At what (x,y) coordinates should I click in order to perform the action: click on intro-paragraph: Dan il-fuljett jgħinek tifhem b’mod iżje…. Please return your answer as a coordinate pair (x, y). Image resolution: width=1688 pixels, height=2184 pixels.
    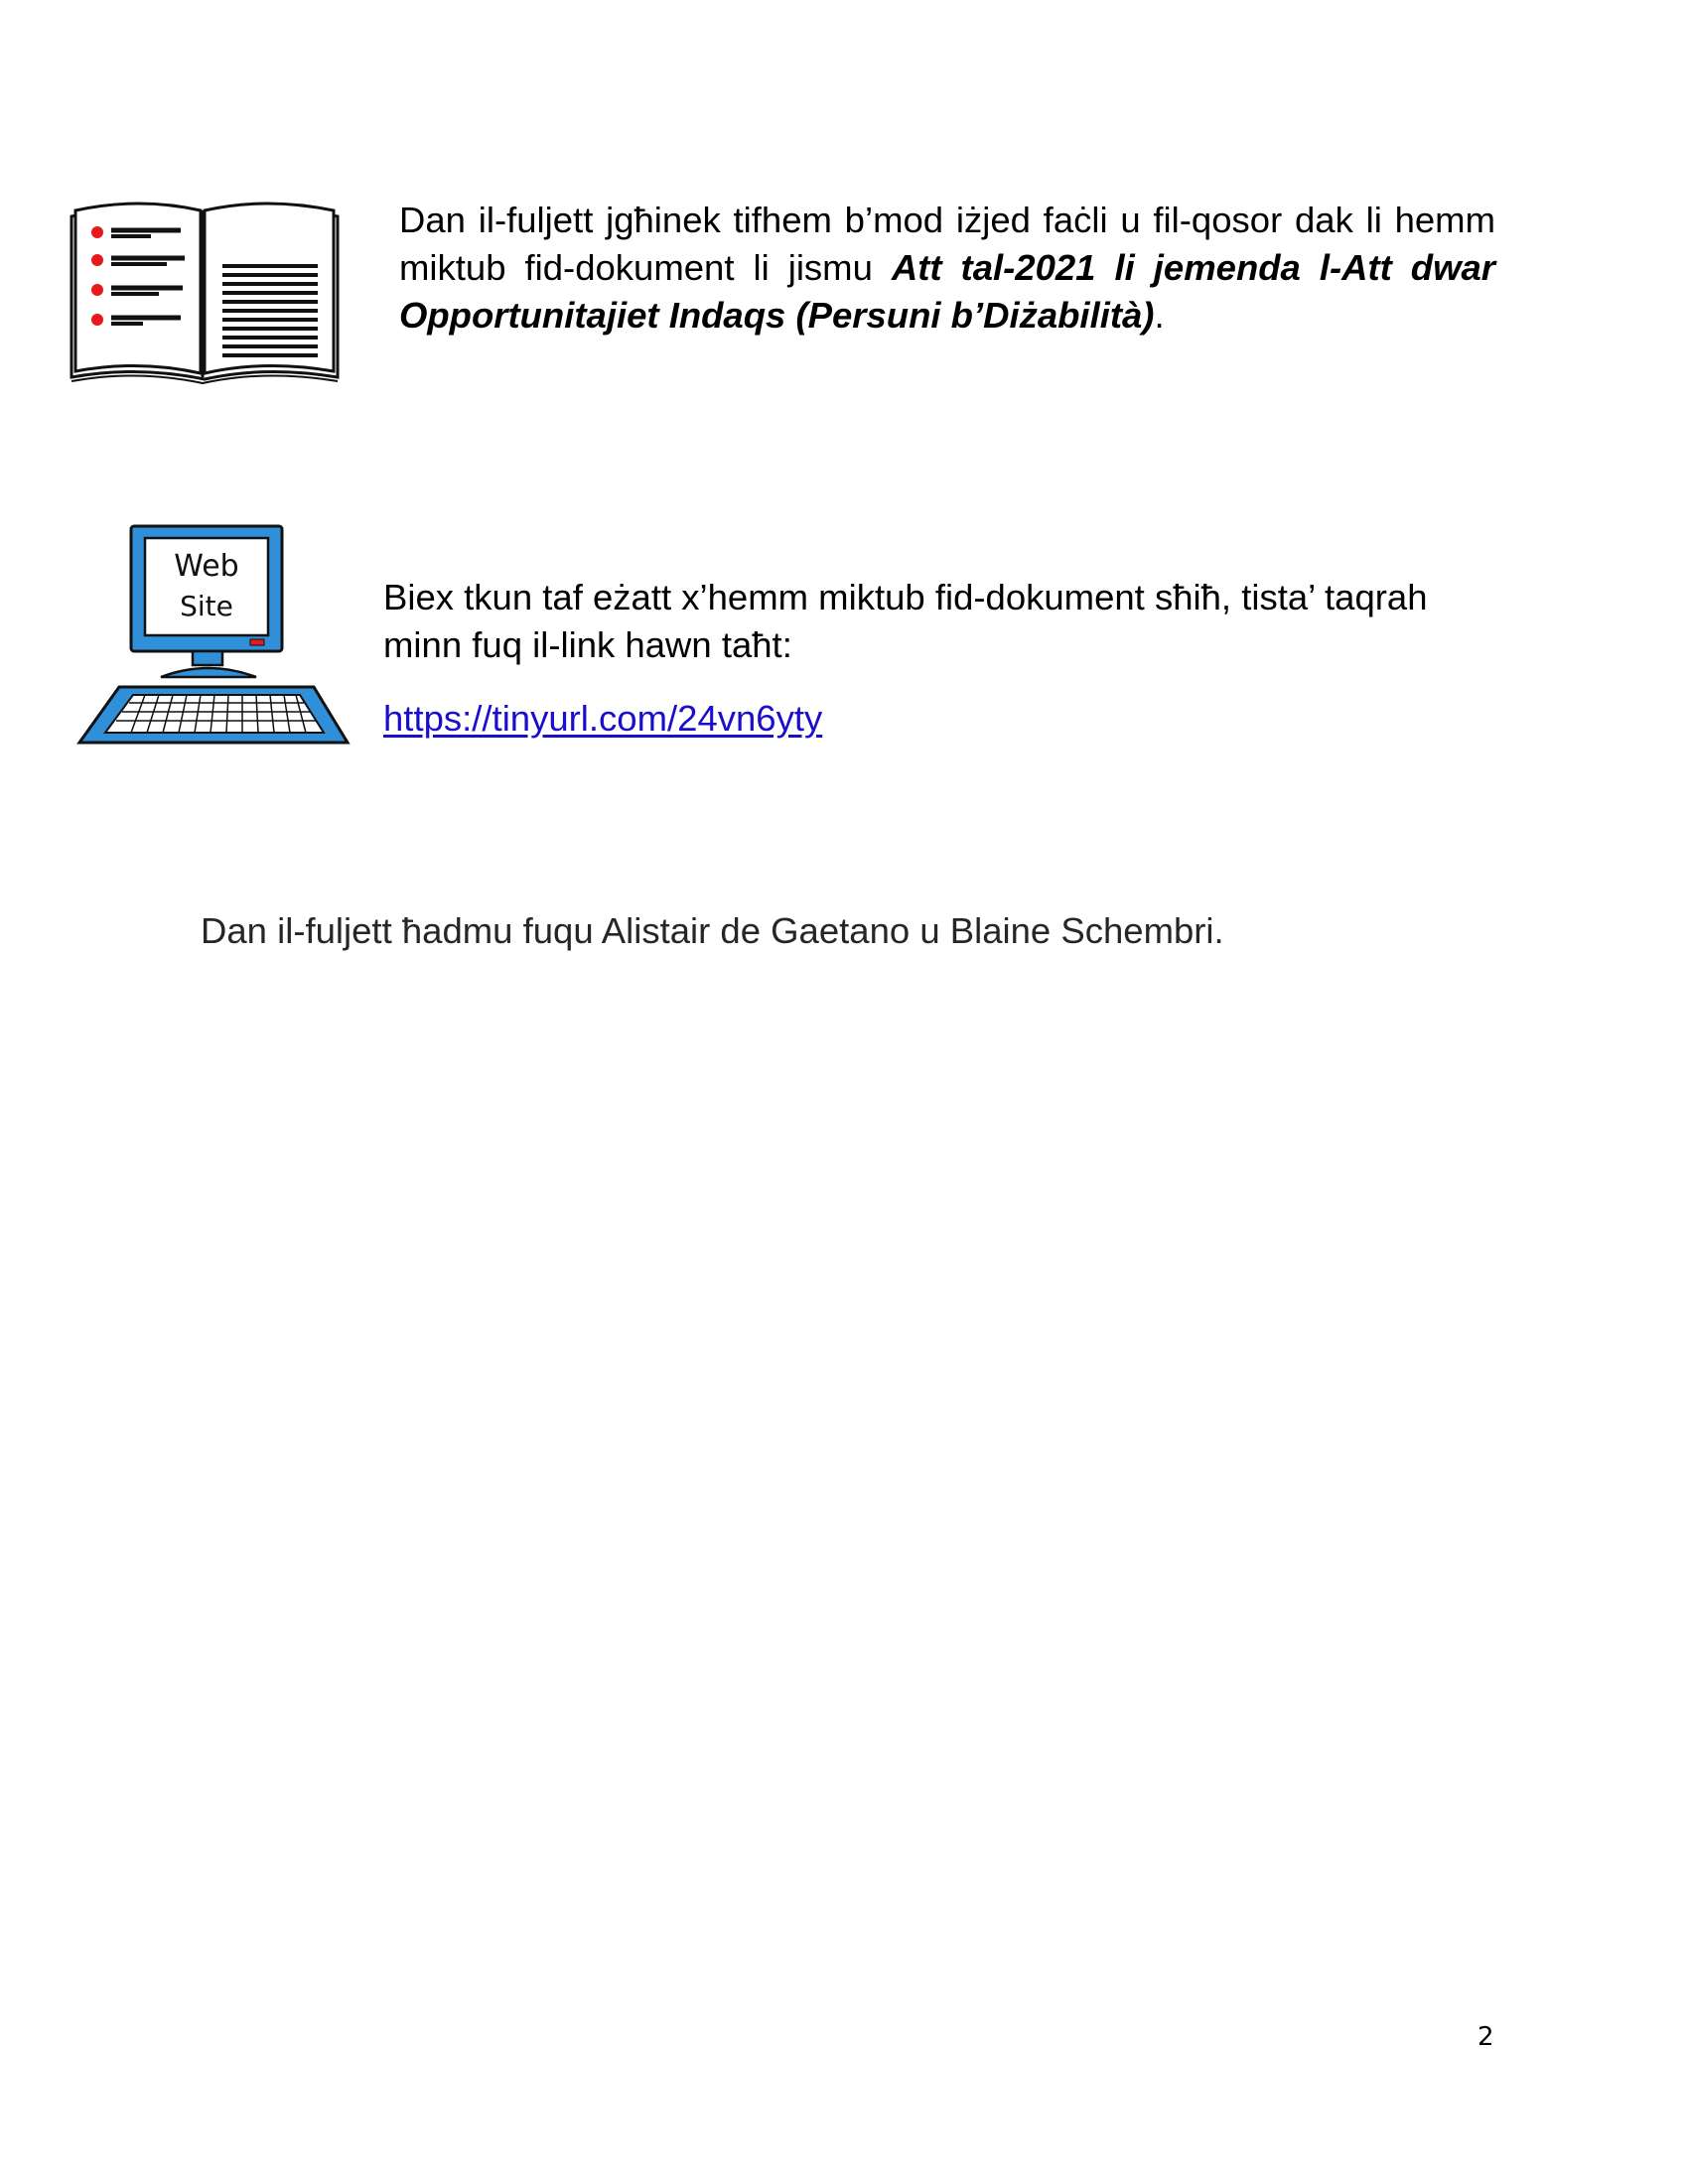
    Looking at the image, I should click on (947, 268).